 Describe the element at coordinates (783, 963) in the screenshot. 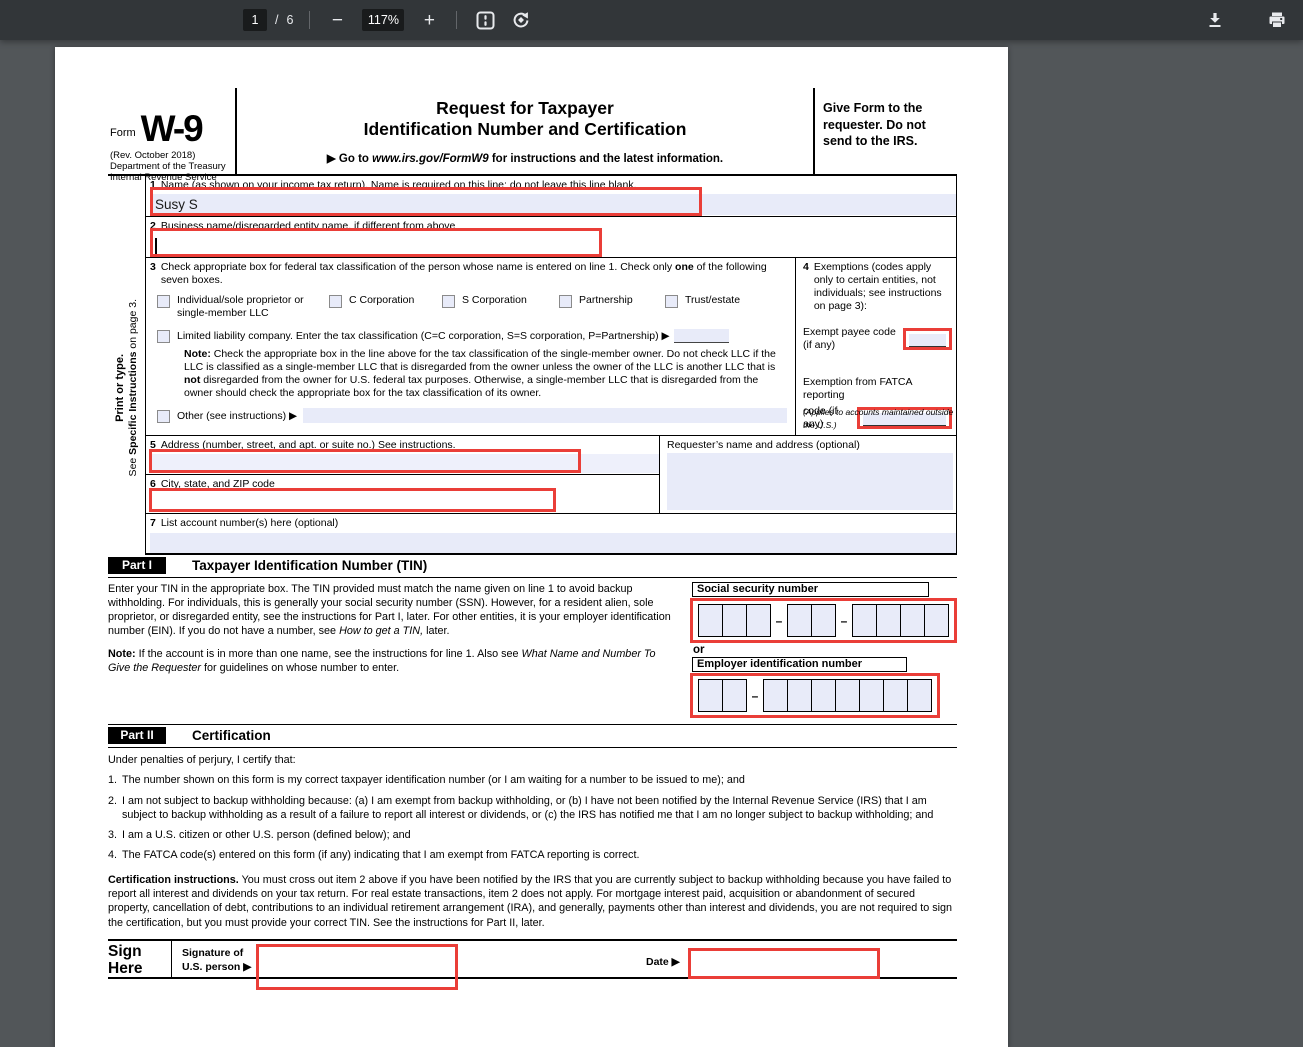

I see `date-field` at that location.